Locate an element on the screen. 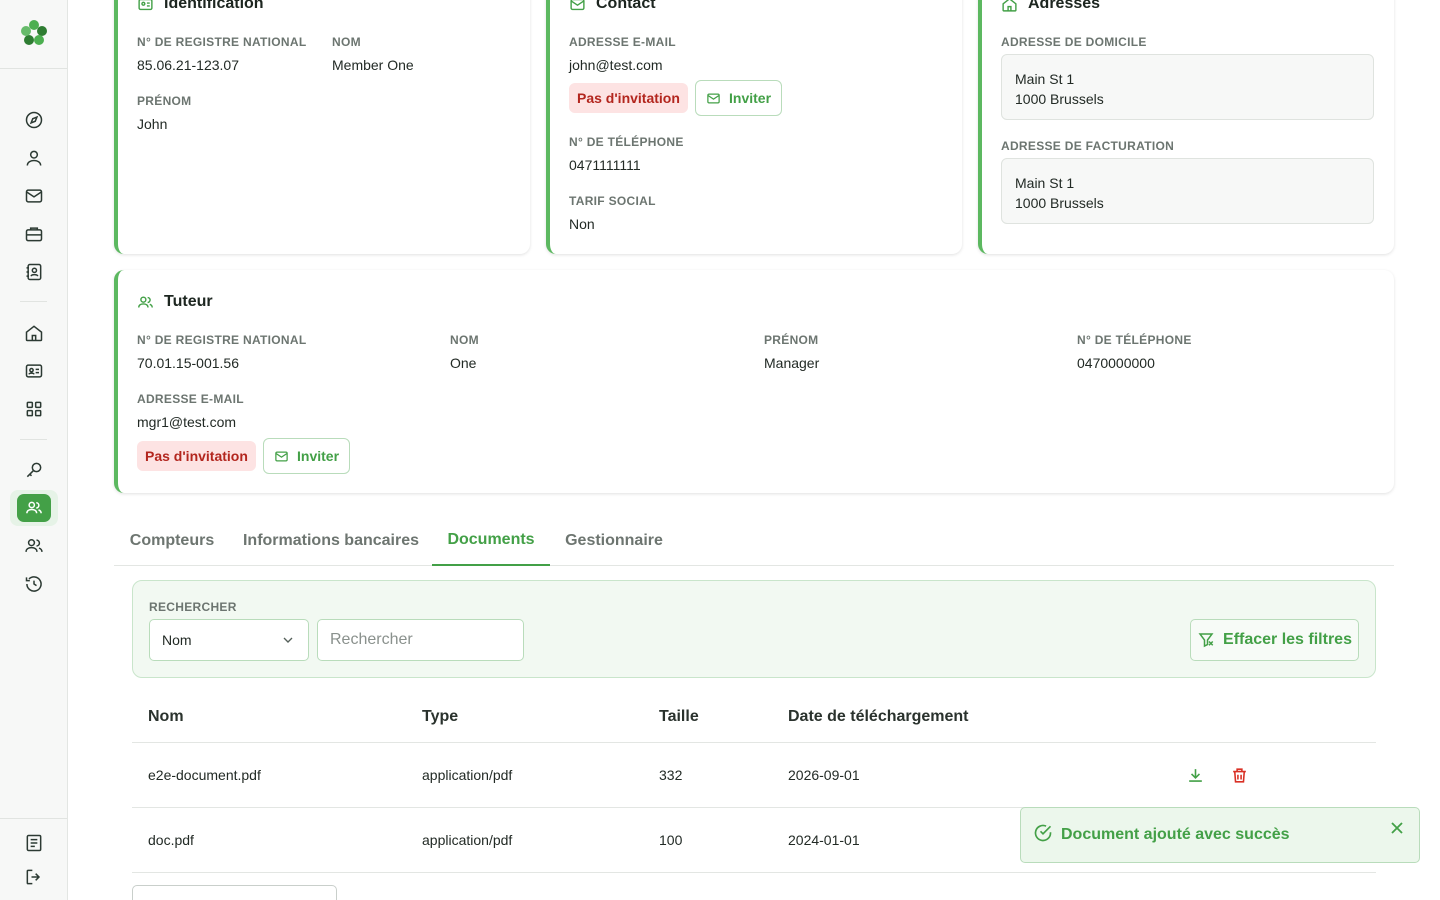  cell-date: 2024-01-01 is located at coordinates (824, 840).